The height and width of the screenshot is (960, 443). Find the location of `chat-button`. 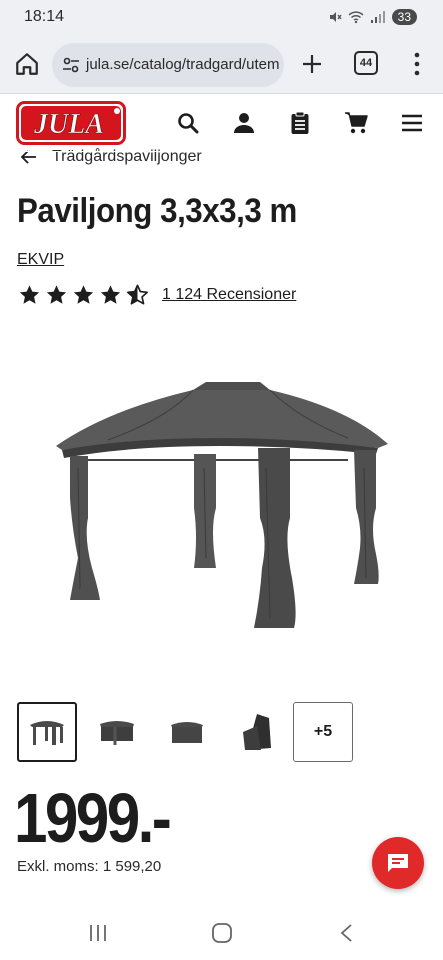

chat-button is located at coordinates (398, 863).